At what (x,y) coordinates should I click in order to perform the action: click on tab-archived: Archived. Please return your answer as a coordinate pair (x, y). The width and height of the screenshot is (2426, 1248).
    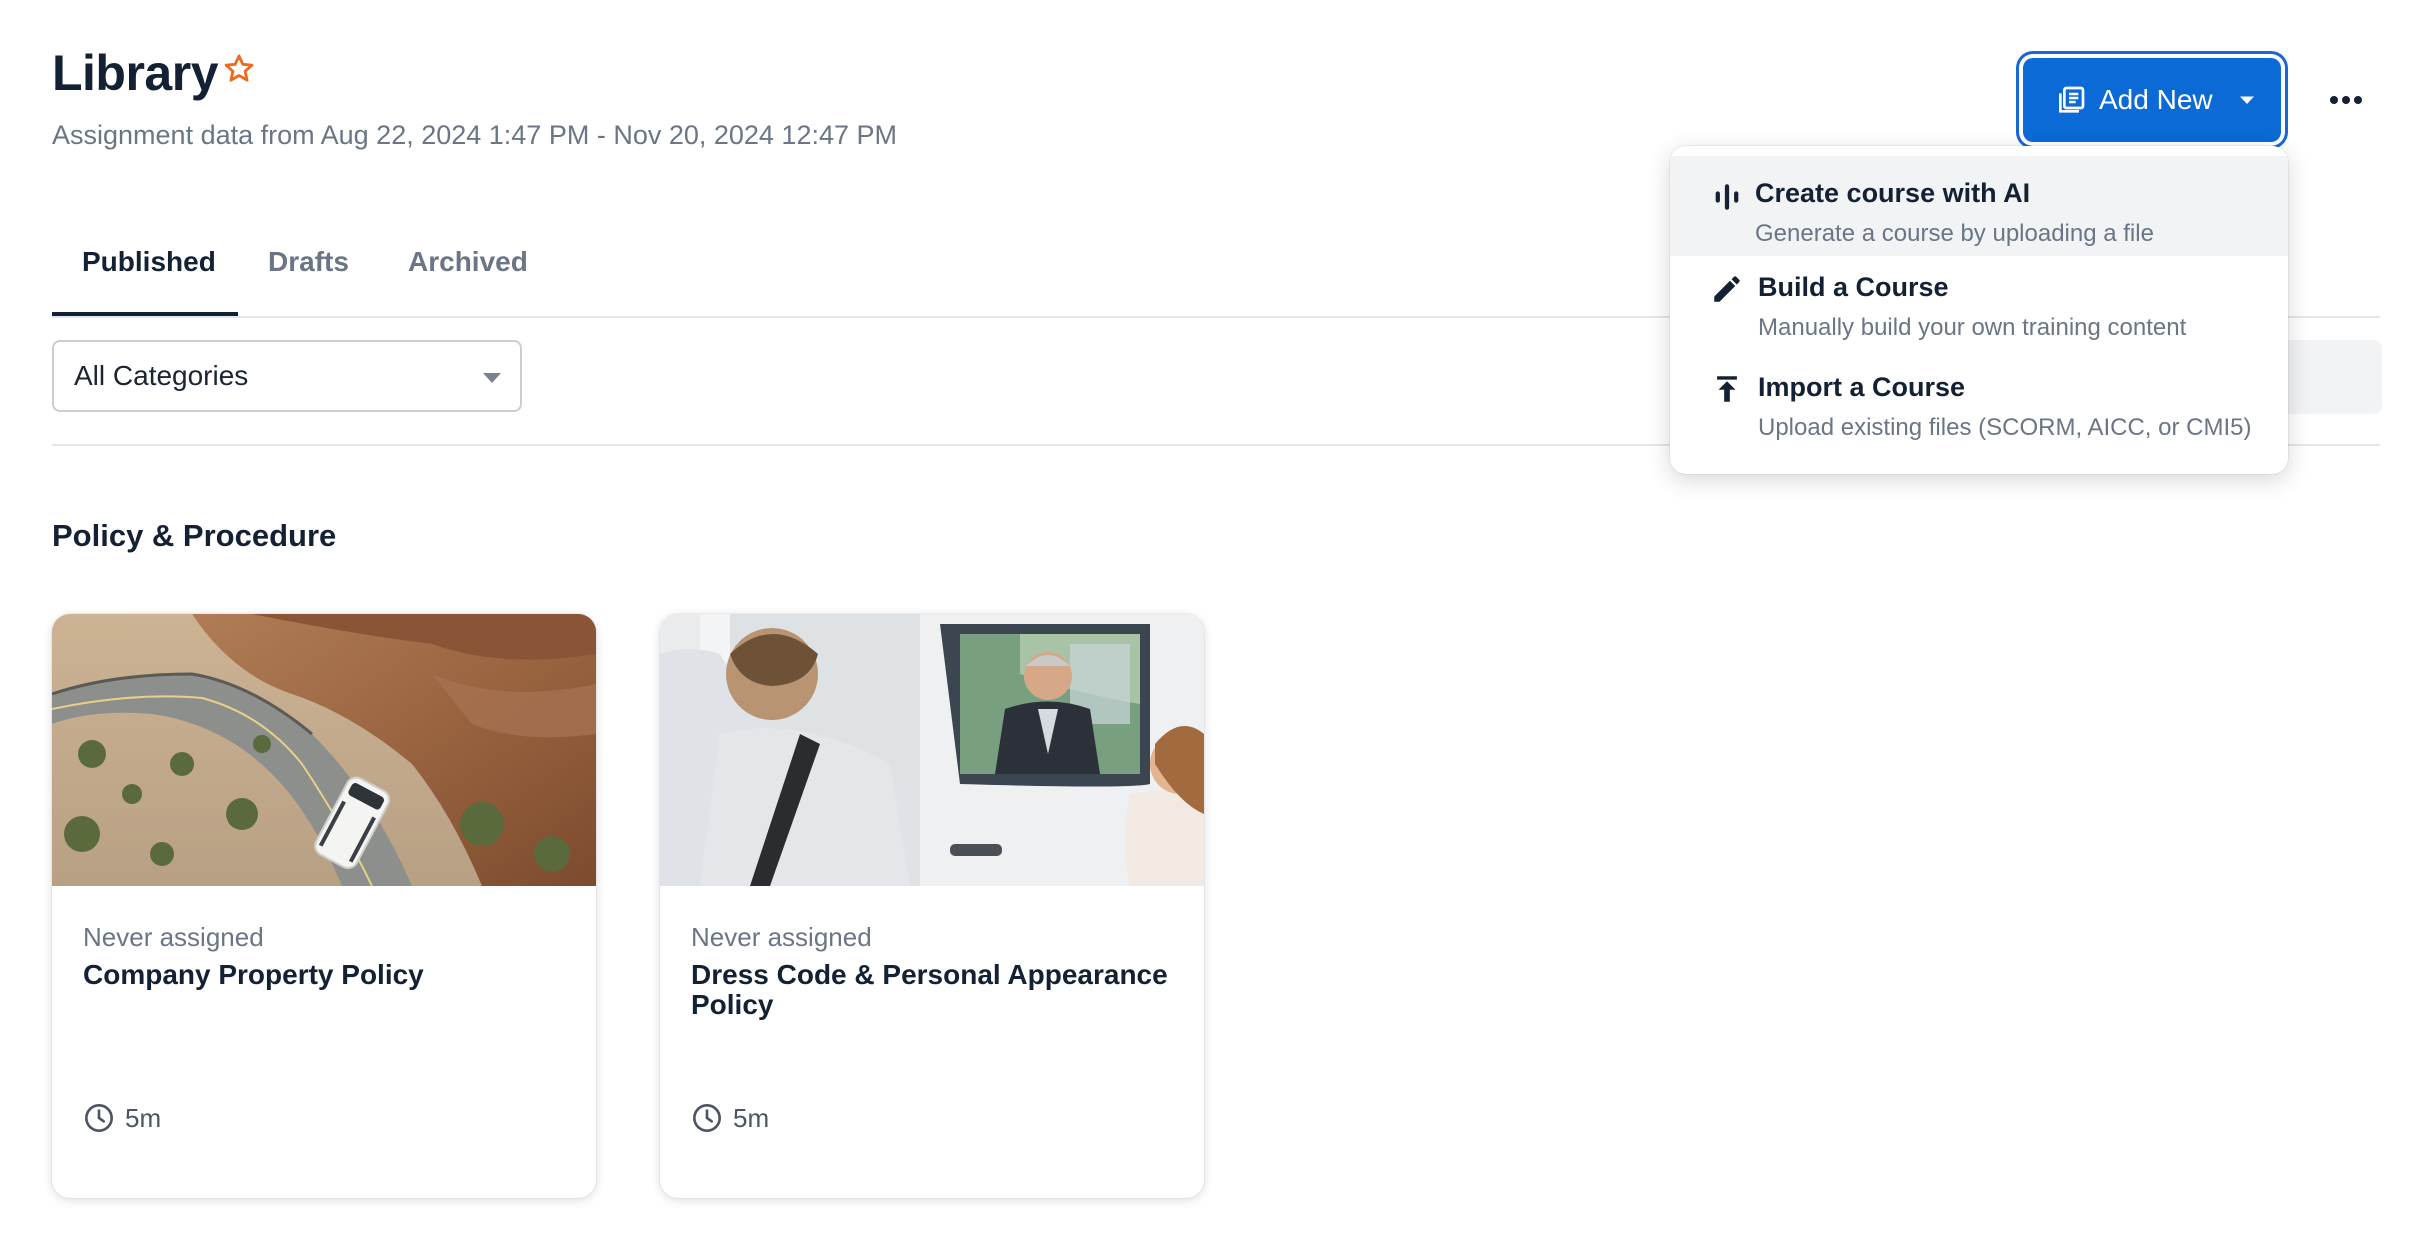
    Looking at the image, I should click on (468, 276).